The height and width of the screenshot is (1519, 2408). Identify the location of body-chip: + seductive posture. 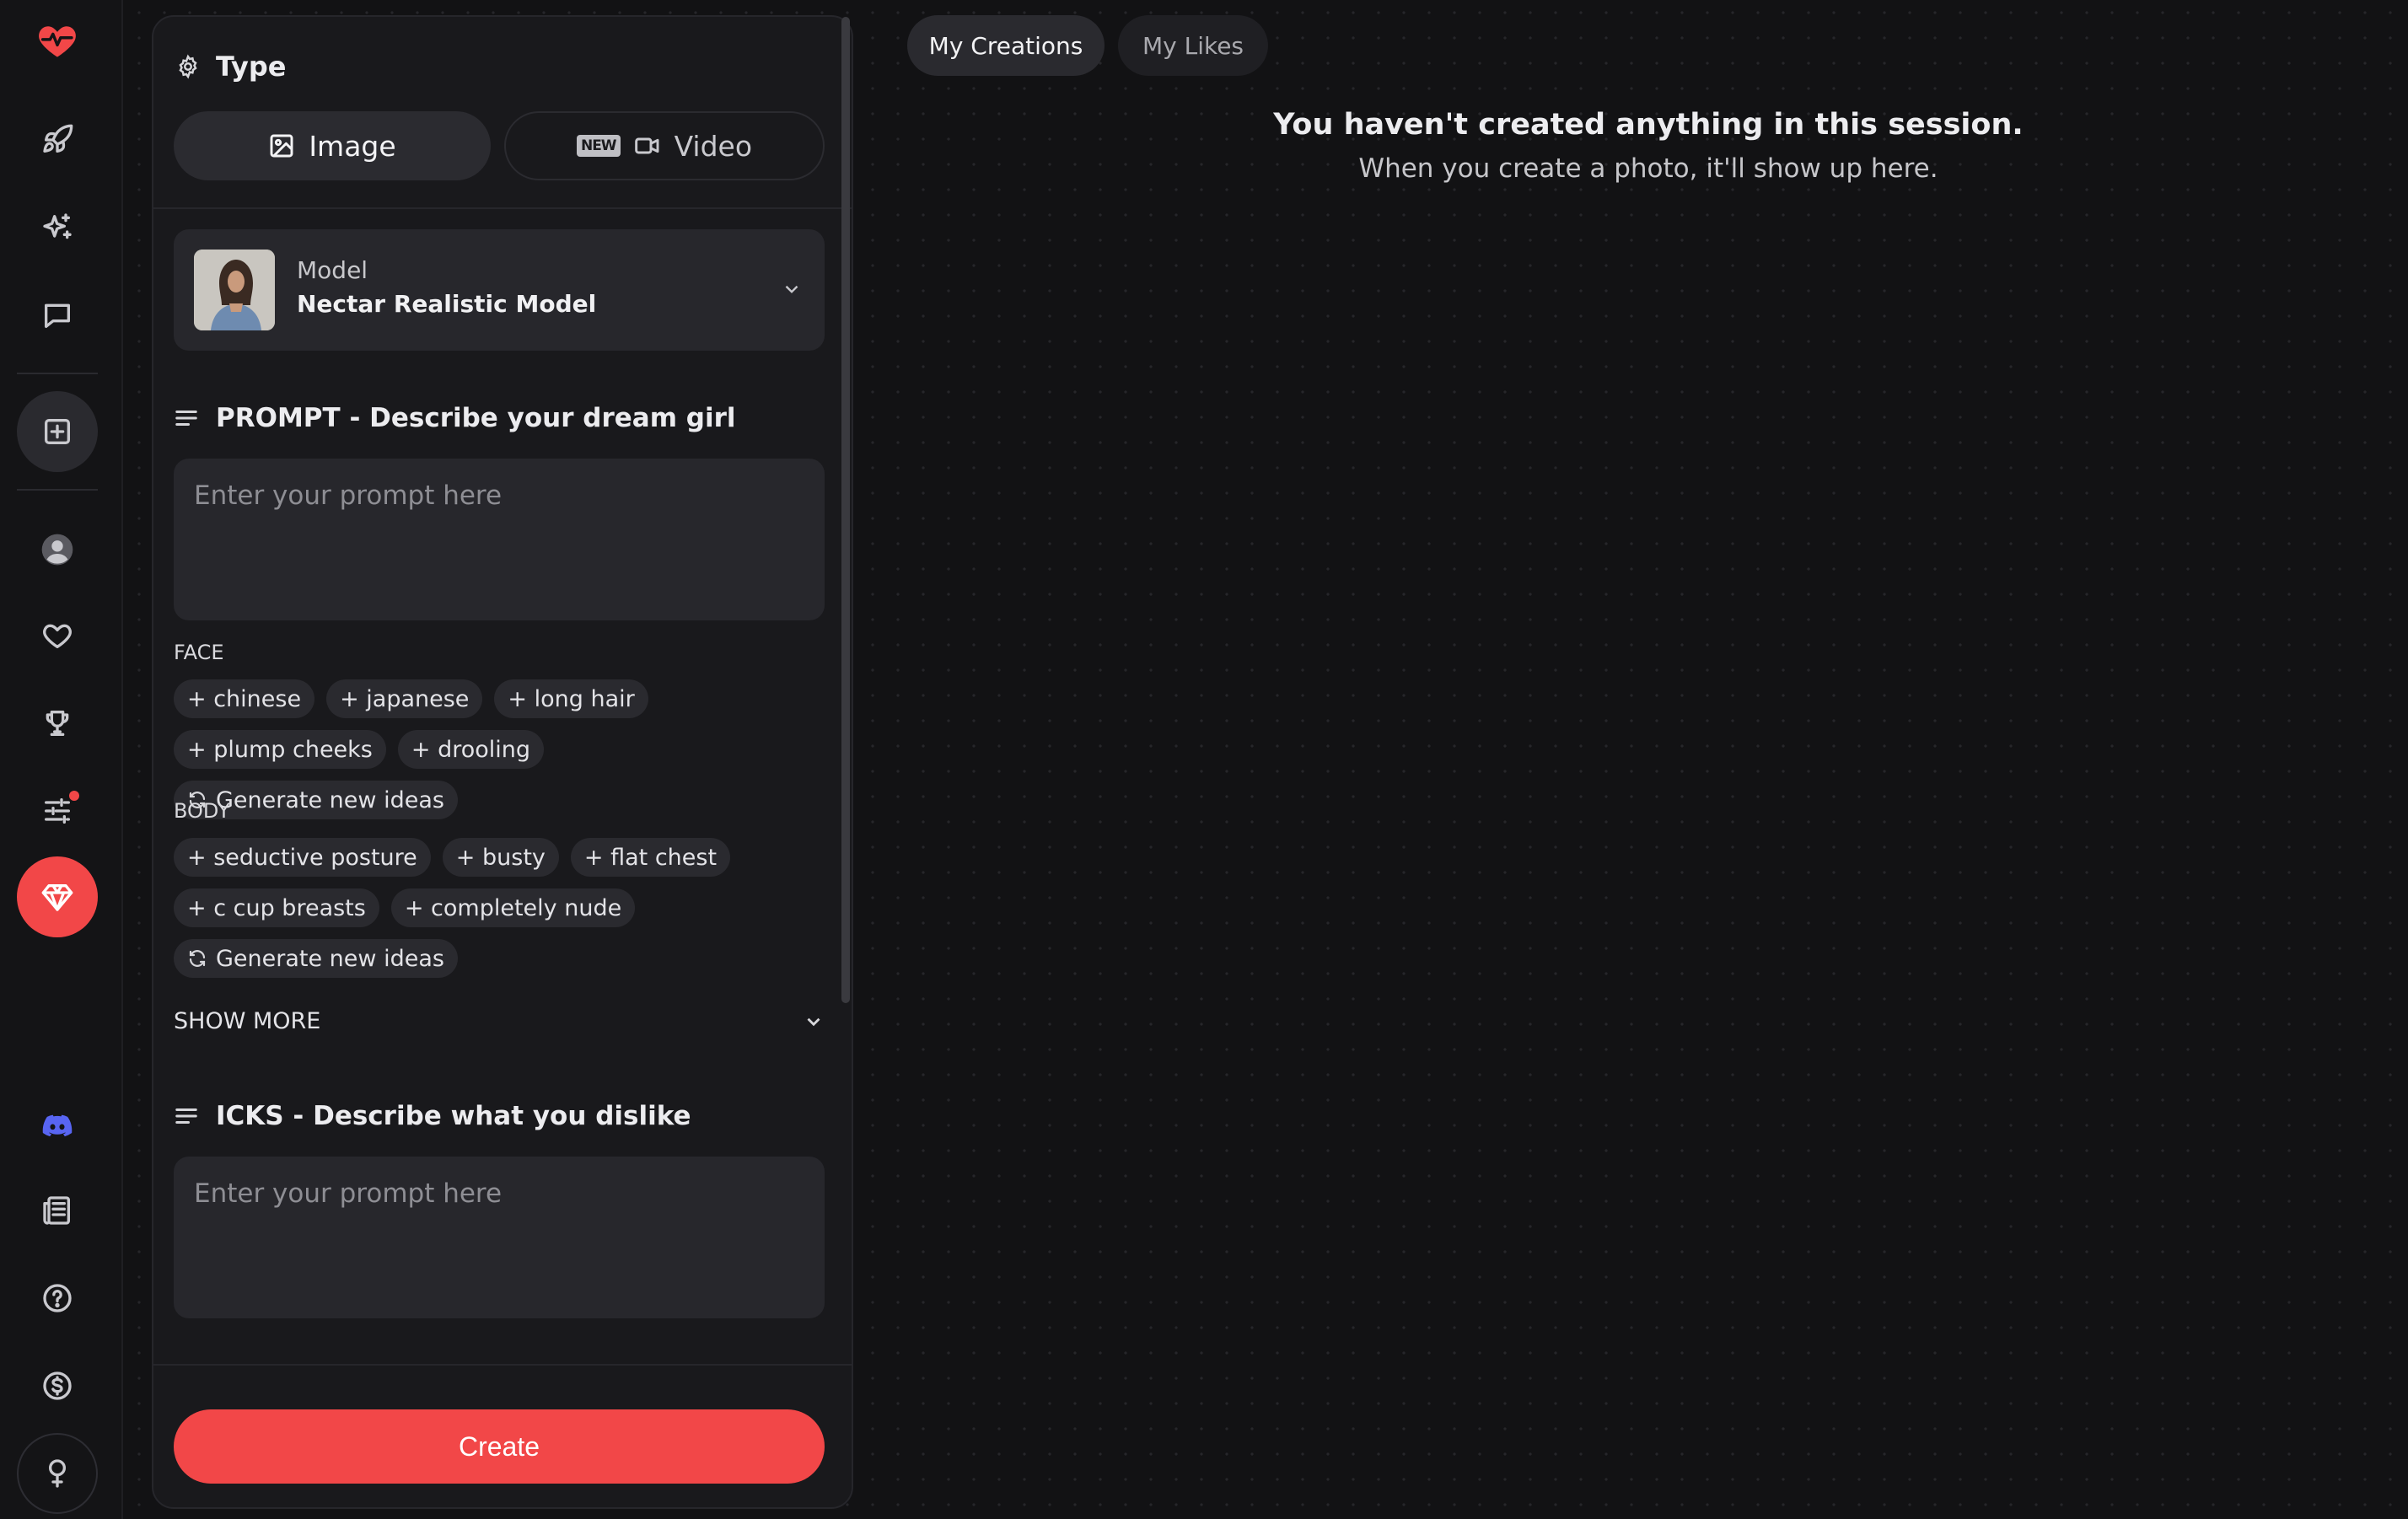
(303, 857).